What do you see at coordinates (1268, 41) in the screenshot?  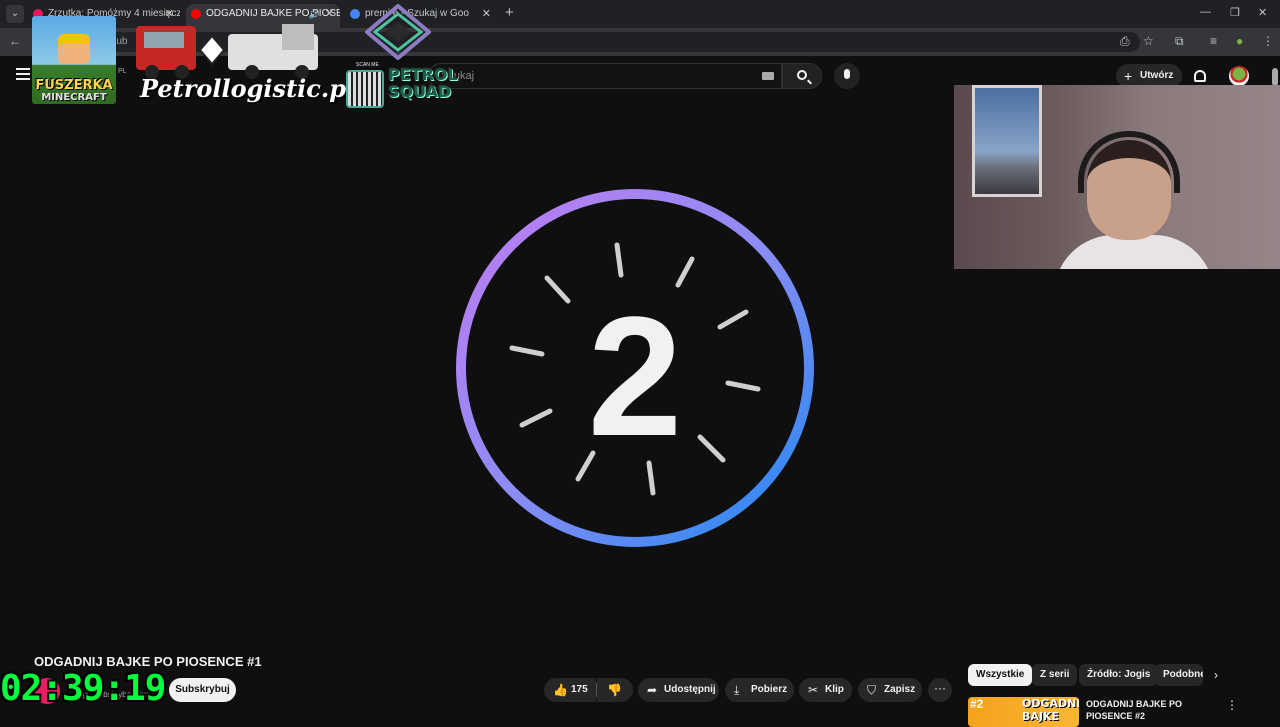 I see `browser-menu-icon: ⋮` at bounding box center [1268, 41].